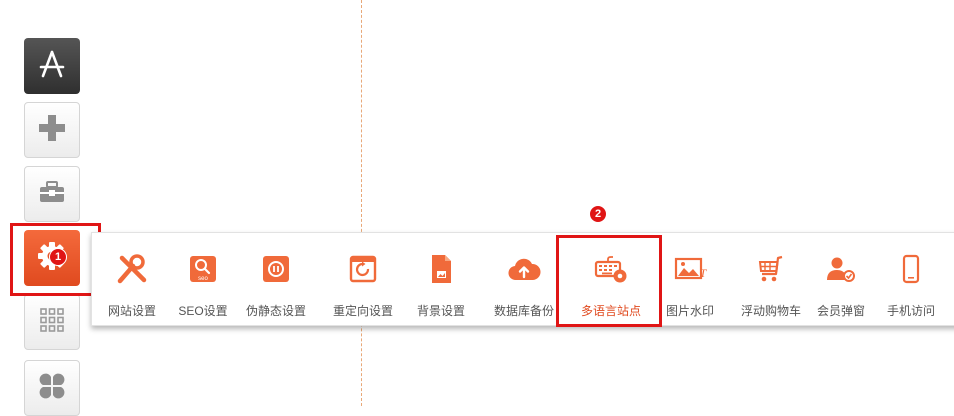  I want to click on tool-pseudo-static-settings: 伪静态设置, so click(276, 280).